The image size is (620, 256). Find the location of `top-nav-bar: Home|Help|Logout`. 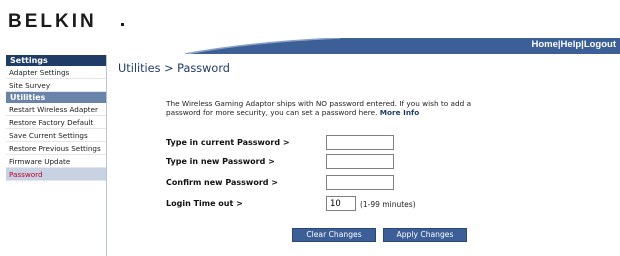

top-nav-bar: Home|Help|Logout is located at coordinates (310, 46).